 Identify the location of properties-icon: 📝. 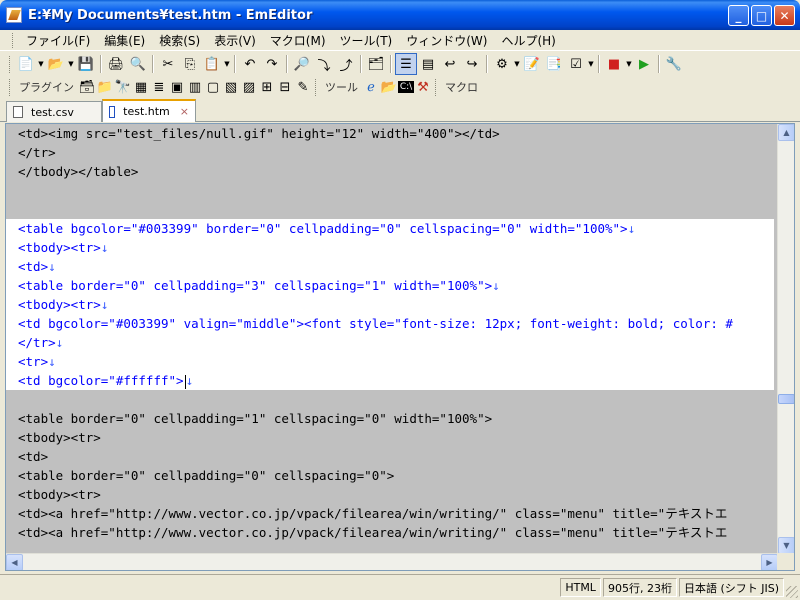
(532, 64).